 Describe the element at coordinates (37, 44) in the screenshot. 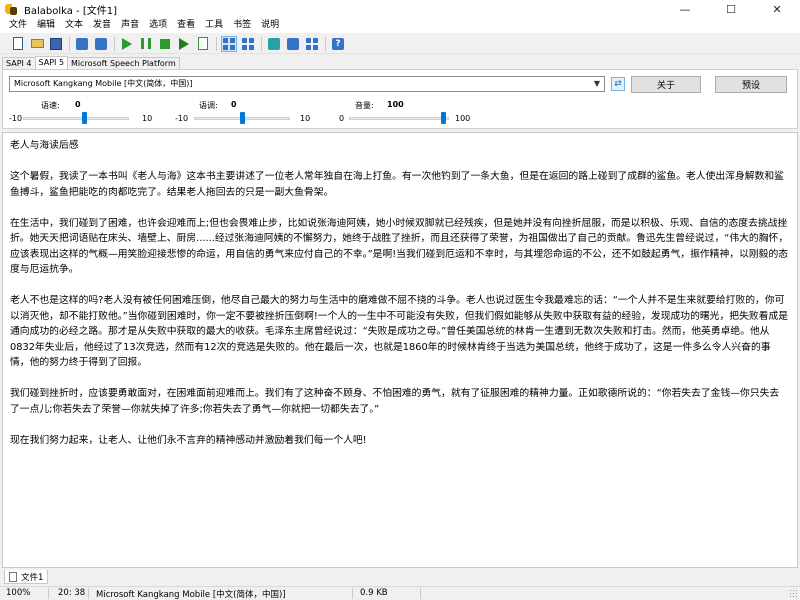

I see `open-folder-icon` at that location.